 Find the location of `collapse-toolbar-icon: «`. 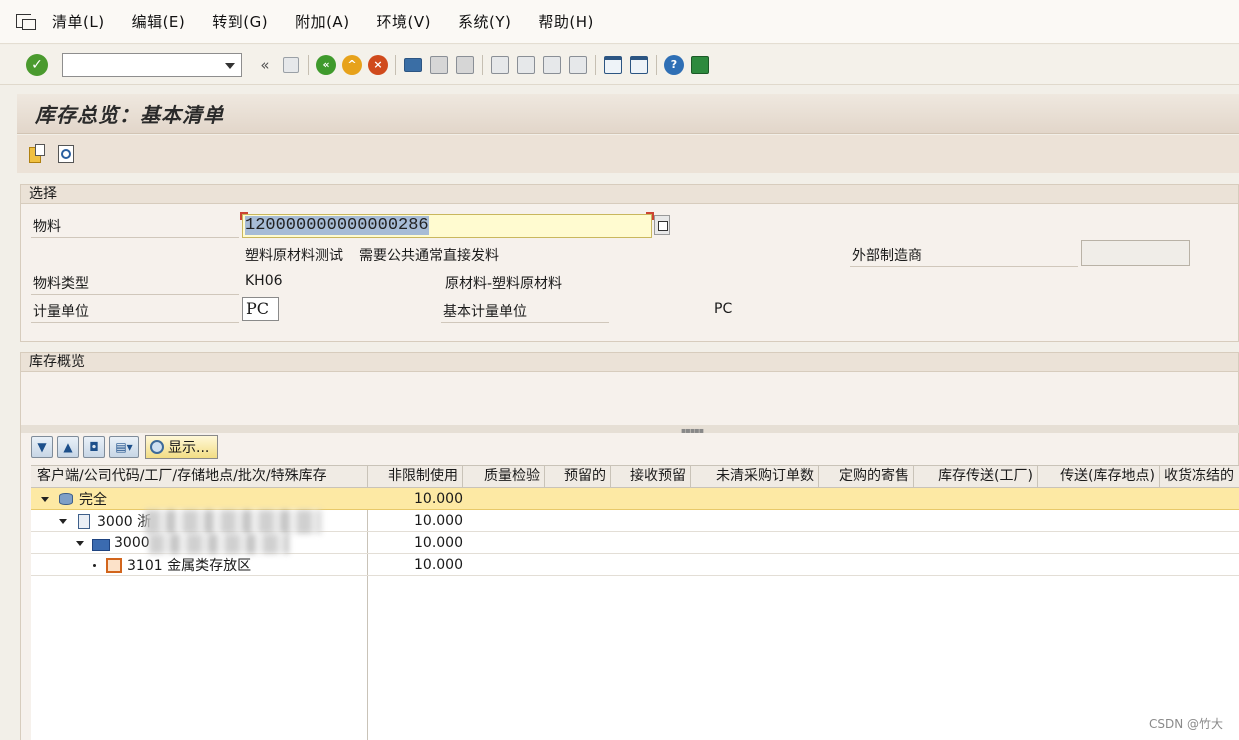

collapse-toolbar-icon: « is located at coordinates (265, 65).